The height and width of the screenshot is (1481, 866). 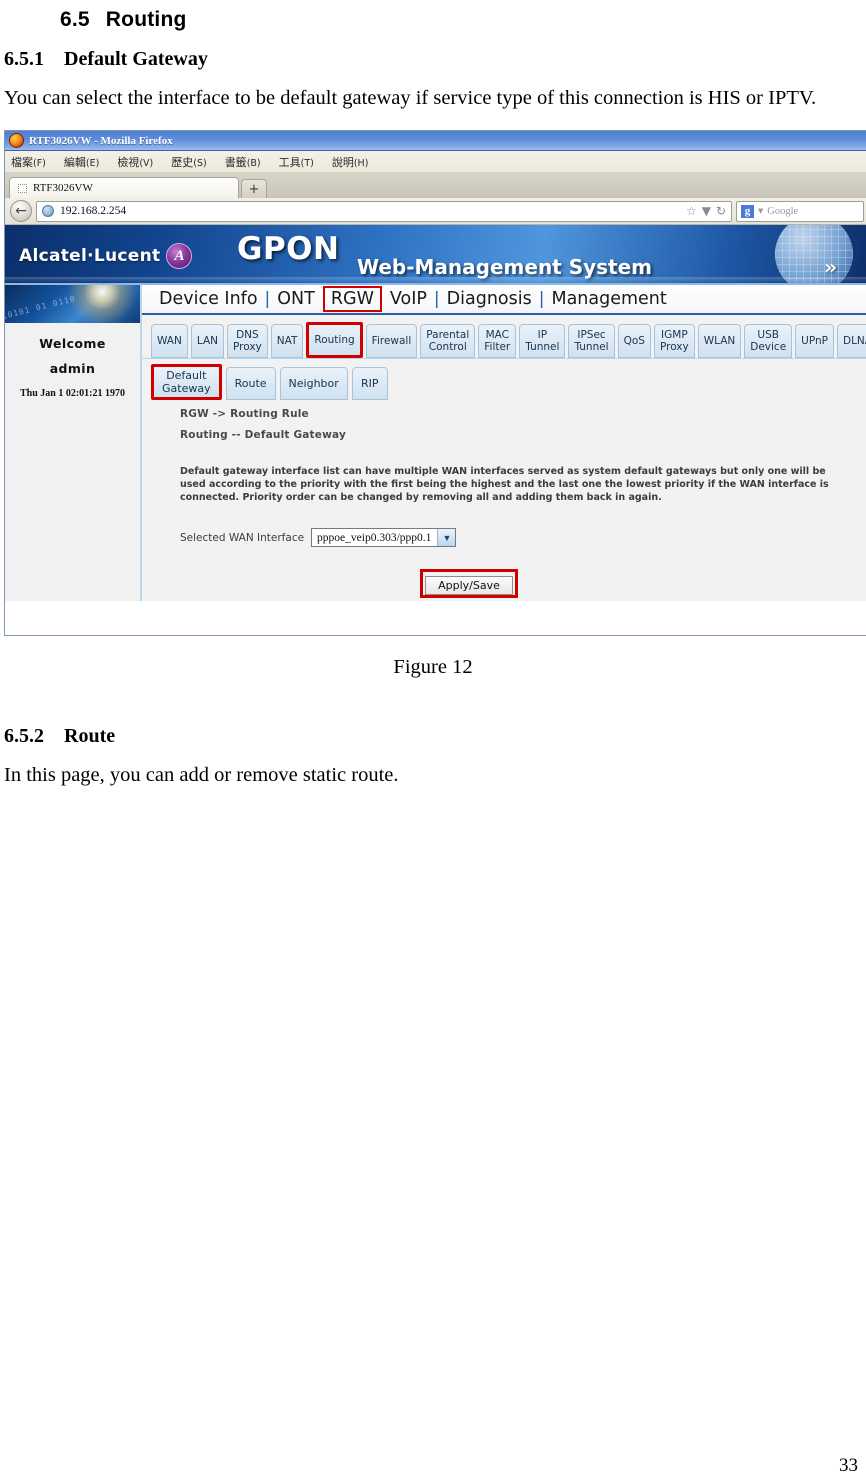 What do you see at coordinates (851, 341) in the screenshot?
I see `tab-dlna: DLNA` at bounding box center [851, 341].